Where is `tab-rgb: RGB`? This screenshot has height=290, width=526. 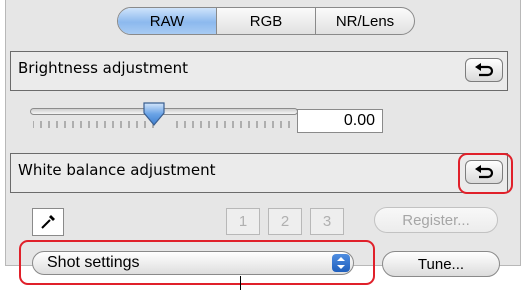 tab-rgb: RGB is located at coordinates (265, 21).